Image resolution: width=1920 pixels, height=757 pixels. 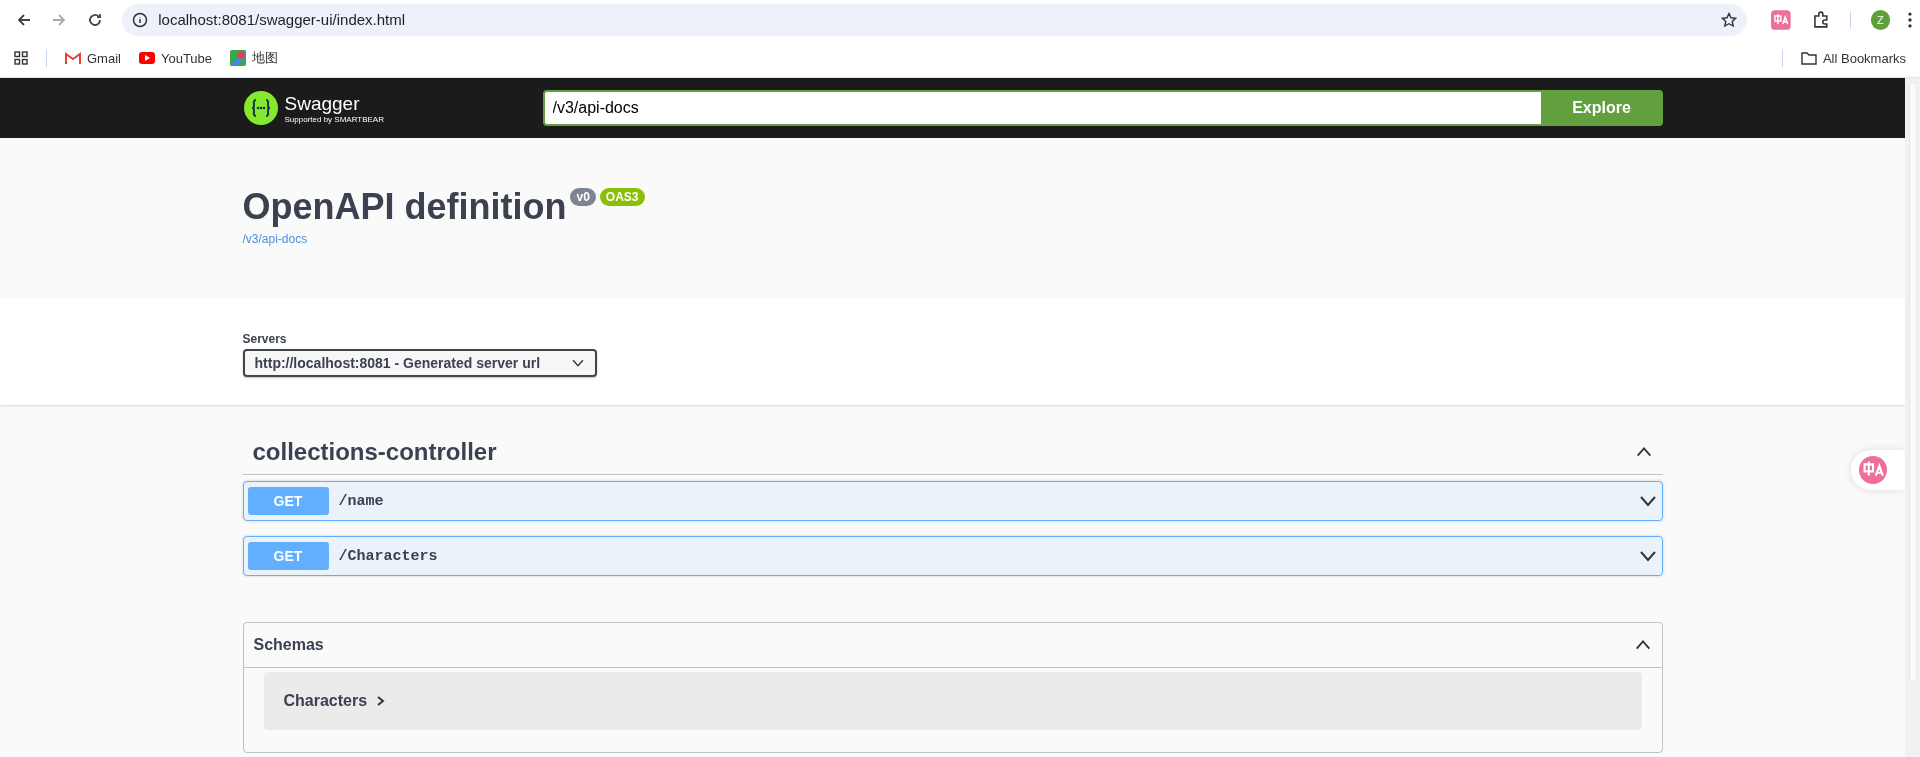 What do you see at coordinates (1821, 19) in the screenshot?
I see `puzzle-icon` at bounding box center [1821, 19].